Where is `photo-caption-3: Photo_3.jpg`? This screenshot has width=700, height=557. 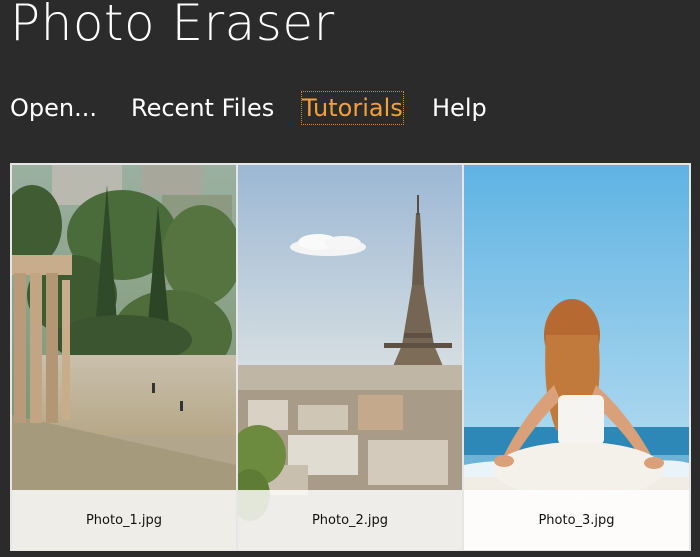 photo-caption-3: Photo_3.jpg is located at coordinates (576, 520).